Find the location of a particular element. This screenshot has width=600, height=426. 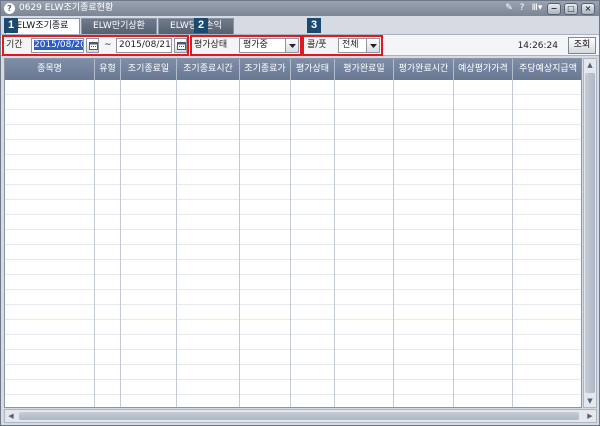

date-from-value: 2015/08/20 is located at coordinates (59, 45).